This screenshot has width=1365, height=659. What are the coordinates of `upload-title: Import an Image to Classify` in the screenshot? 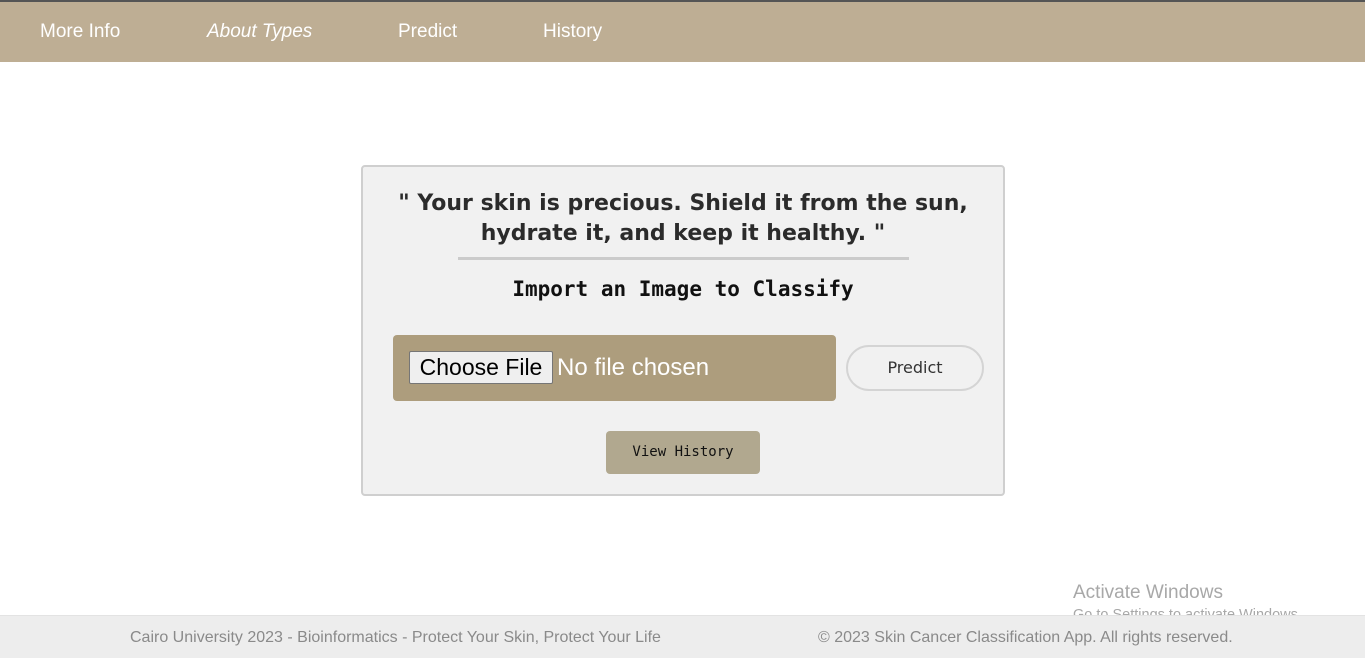 It's located at (683, 289).